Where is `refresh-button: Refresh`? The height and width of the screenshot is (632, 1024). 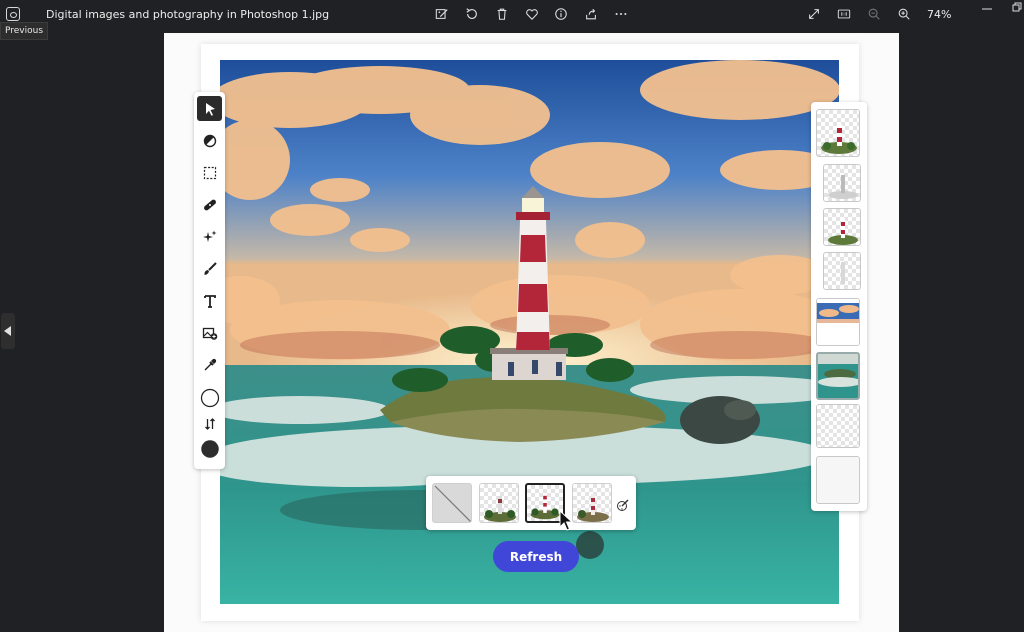 refresh-button: Refresh is located at coordinates (536, 556).